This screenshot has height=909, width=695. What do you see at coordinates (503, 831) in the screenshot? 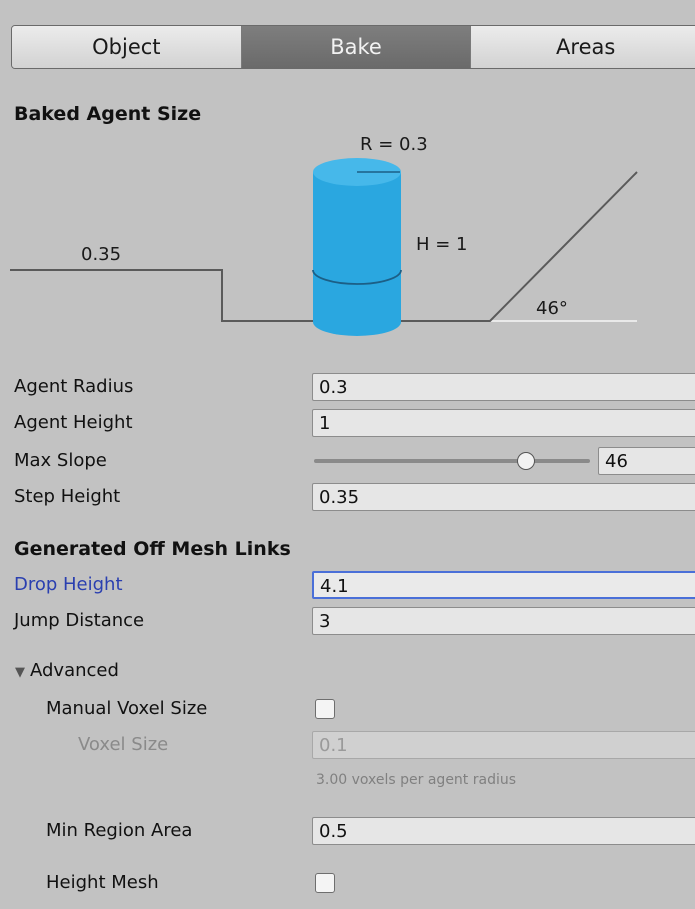
I see `min-region-area-field: 0.5` at bounding box center [503, 831].